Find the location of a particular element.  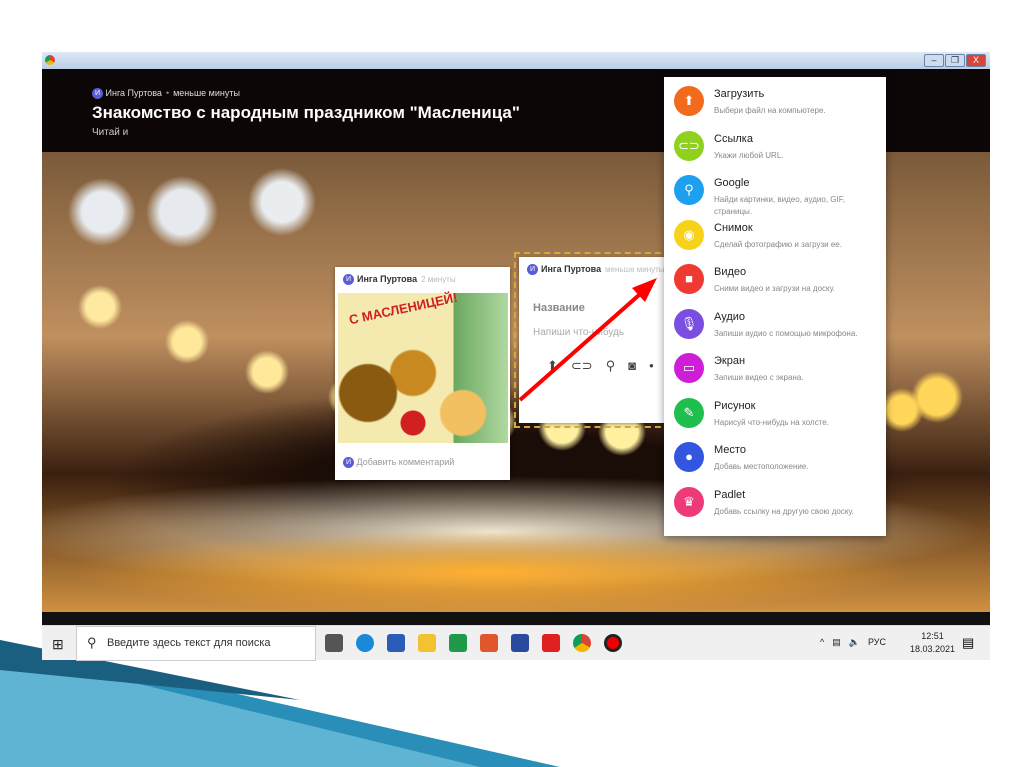

time: 2 минуты is located at coordinates (438, 279).